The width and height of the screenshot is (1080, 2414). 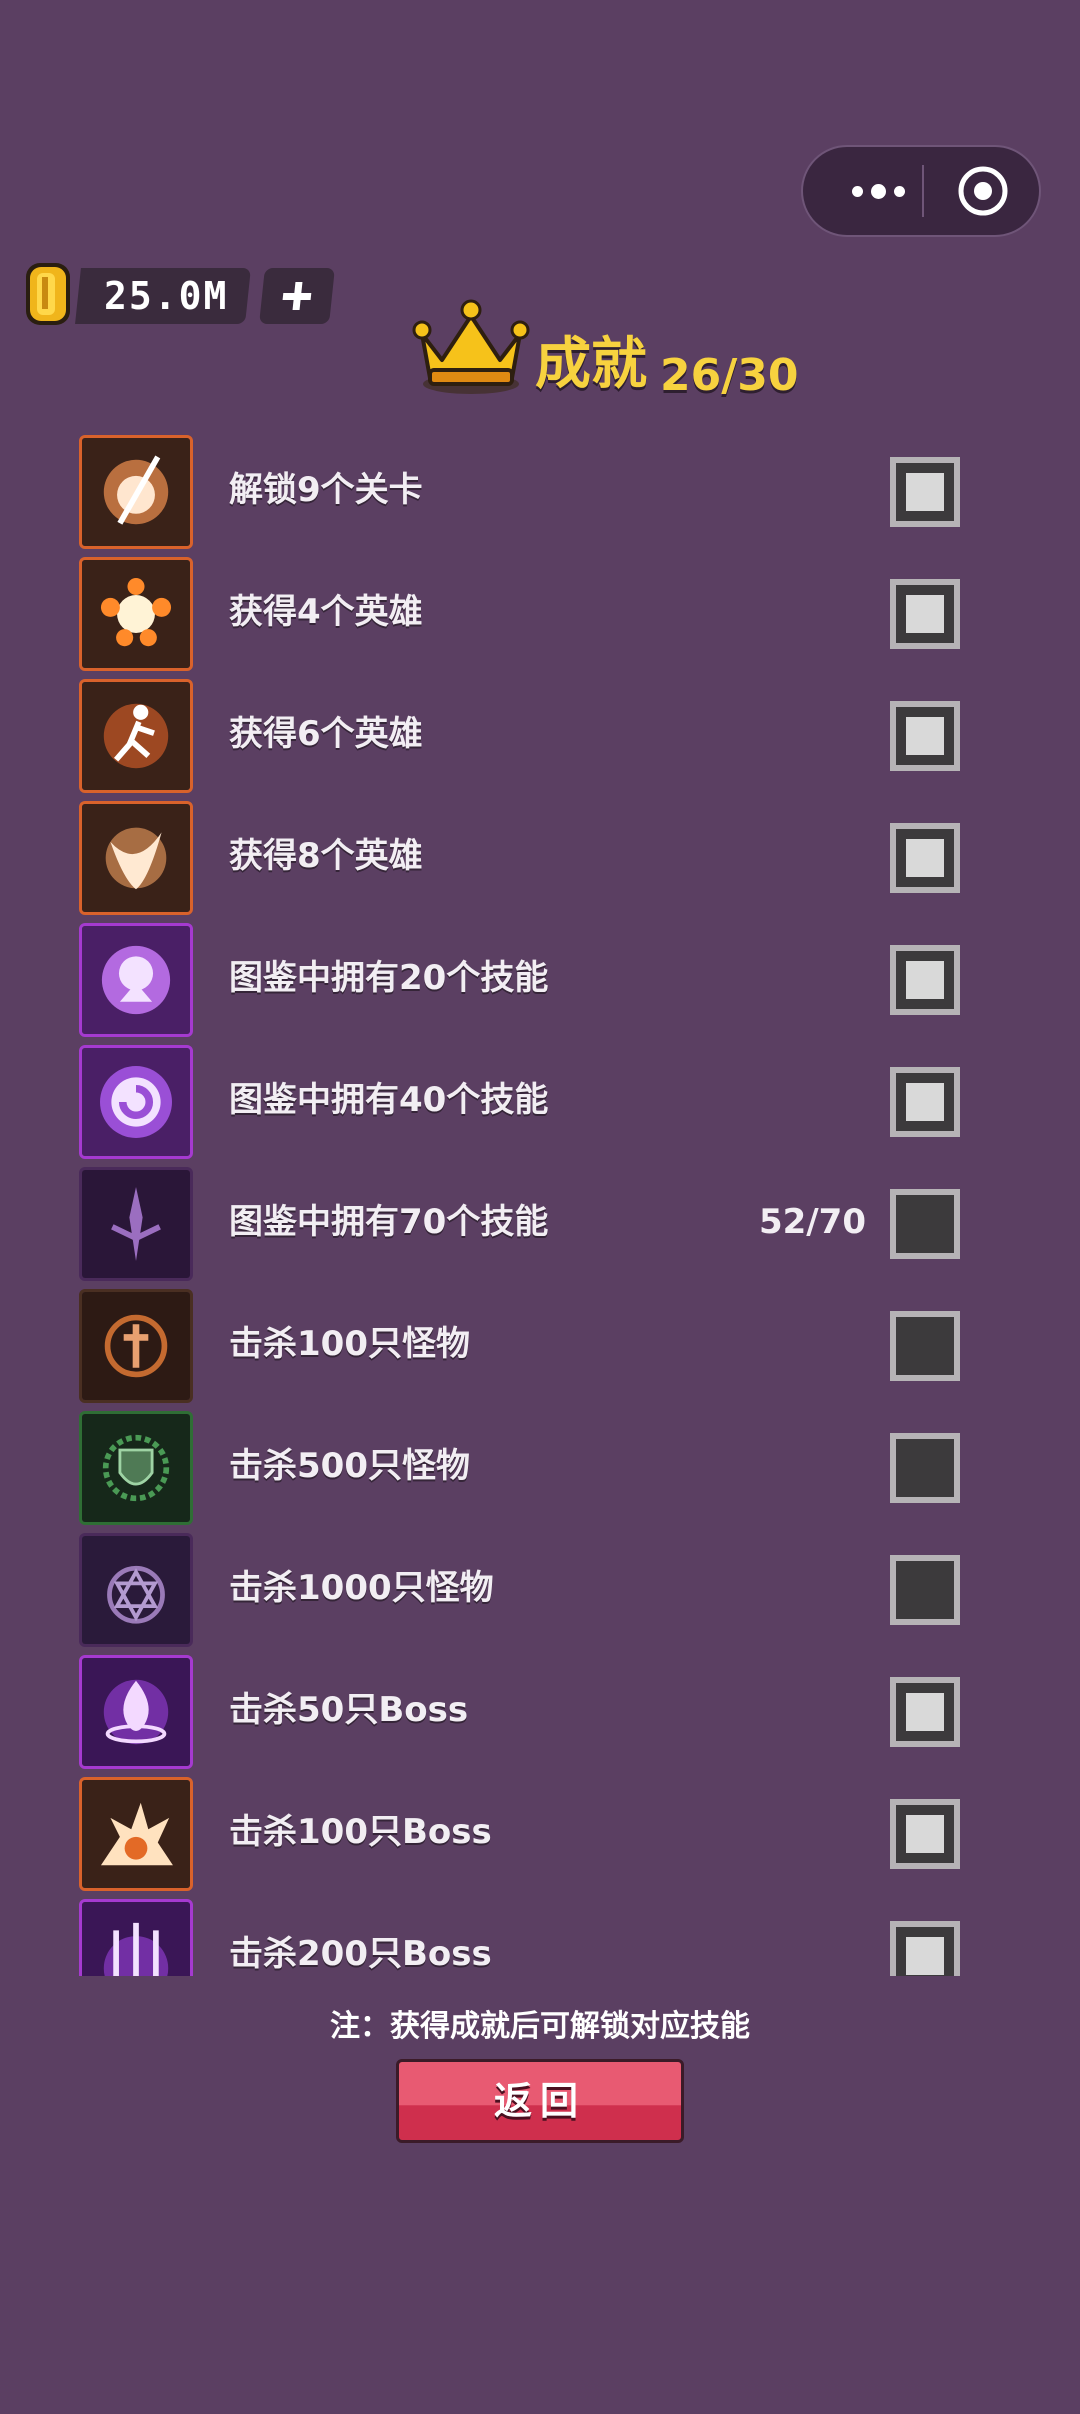 What do you see at coordinates (326, 856) in the screenshot?
I see `achievement-label: 获得8个英雄` at bounding box center [326, 856].